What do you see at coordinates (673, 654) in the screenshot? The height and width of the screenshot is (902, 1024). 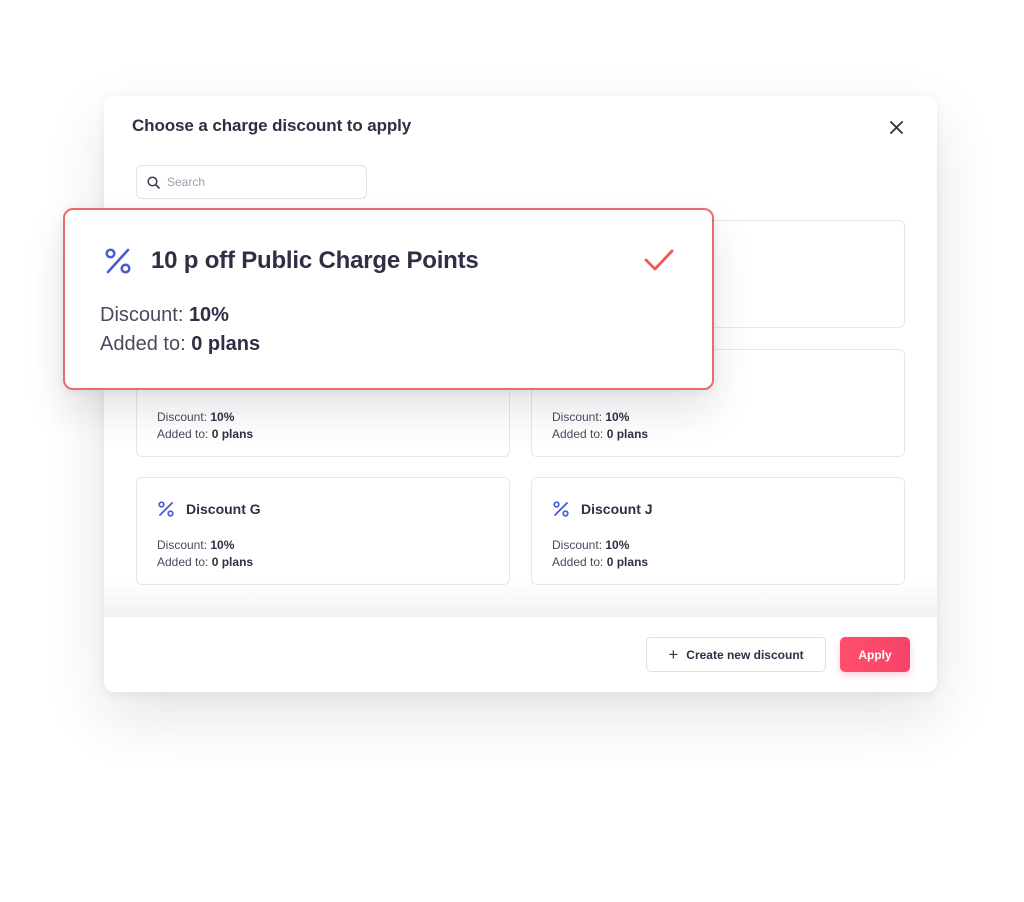 I see `plus-icon: +` at bounding box center [673, 654].